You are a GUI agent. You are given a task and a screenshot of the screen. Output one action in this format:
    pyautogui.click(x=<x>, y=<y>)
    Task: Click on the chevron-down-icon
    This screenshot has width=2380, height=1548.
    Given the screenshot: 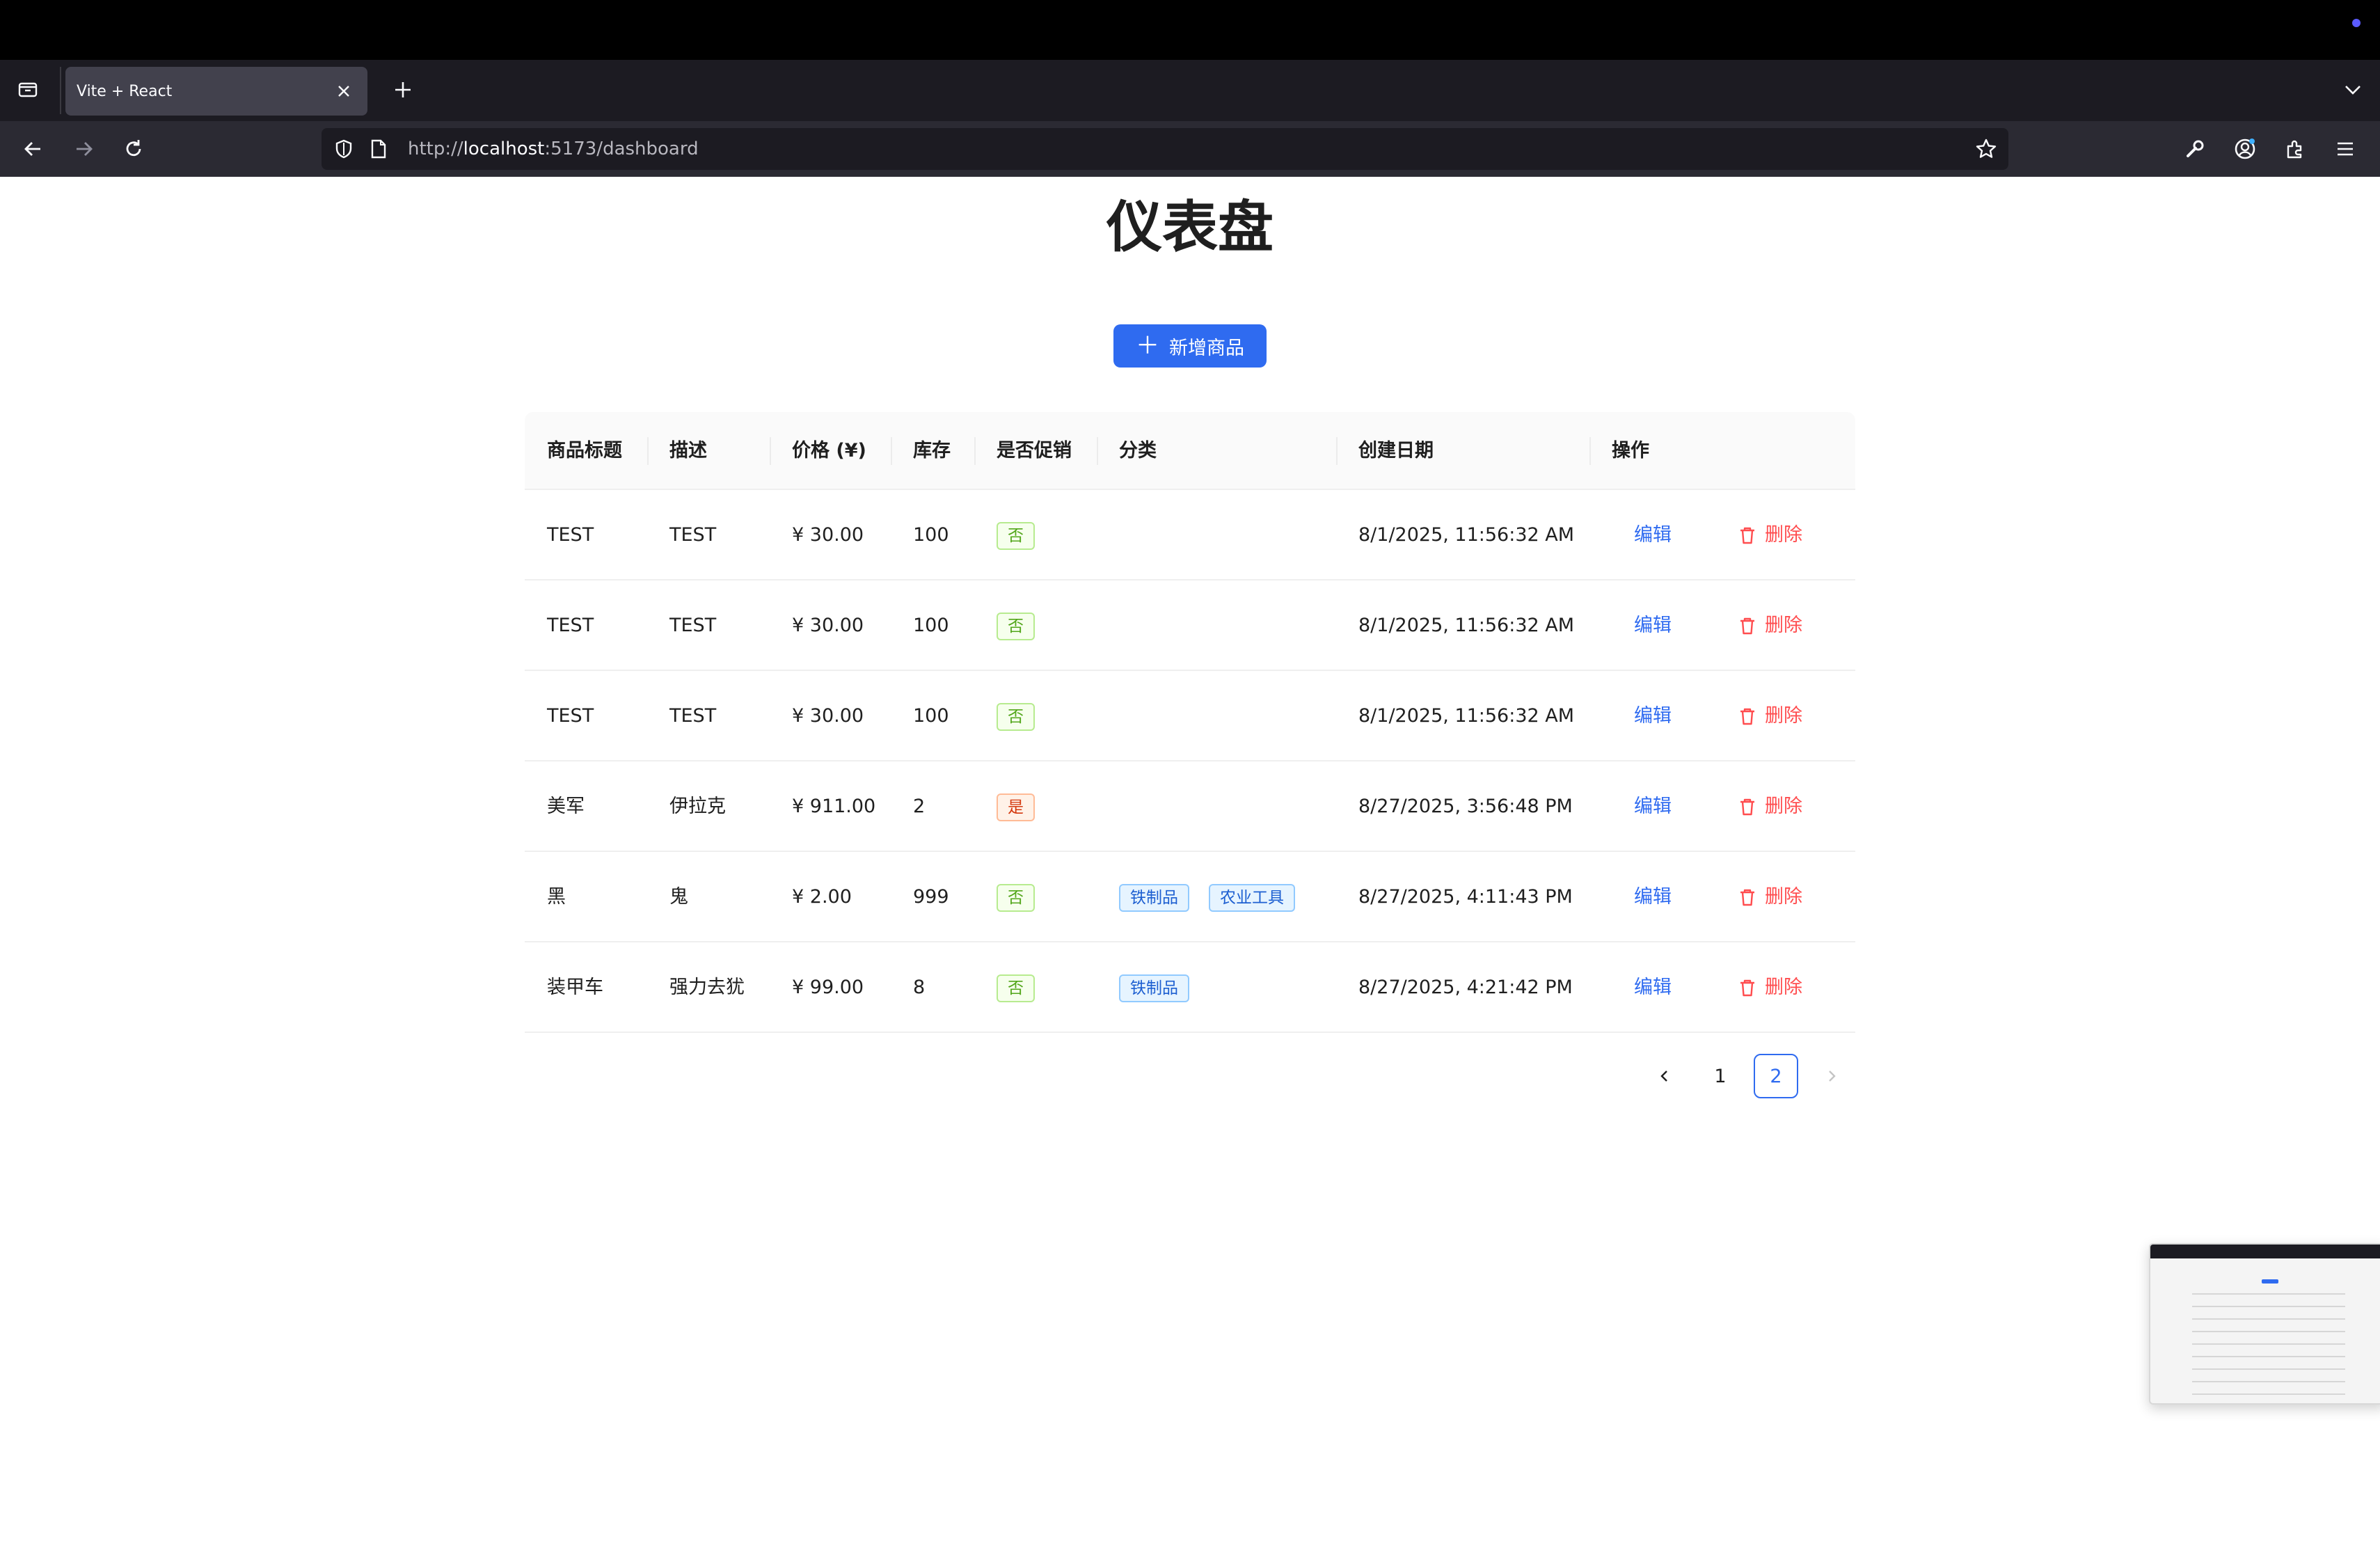 What is the action you would take?
    pyautogui.click(x=2352, y=89)
    